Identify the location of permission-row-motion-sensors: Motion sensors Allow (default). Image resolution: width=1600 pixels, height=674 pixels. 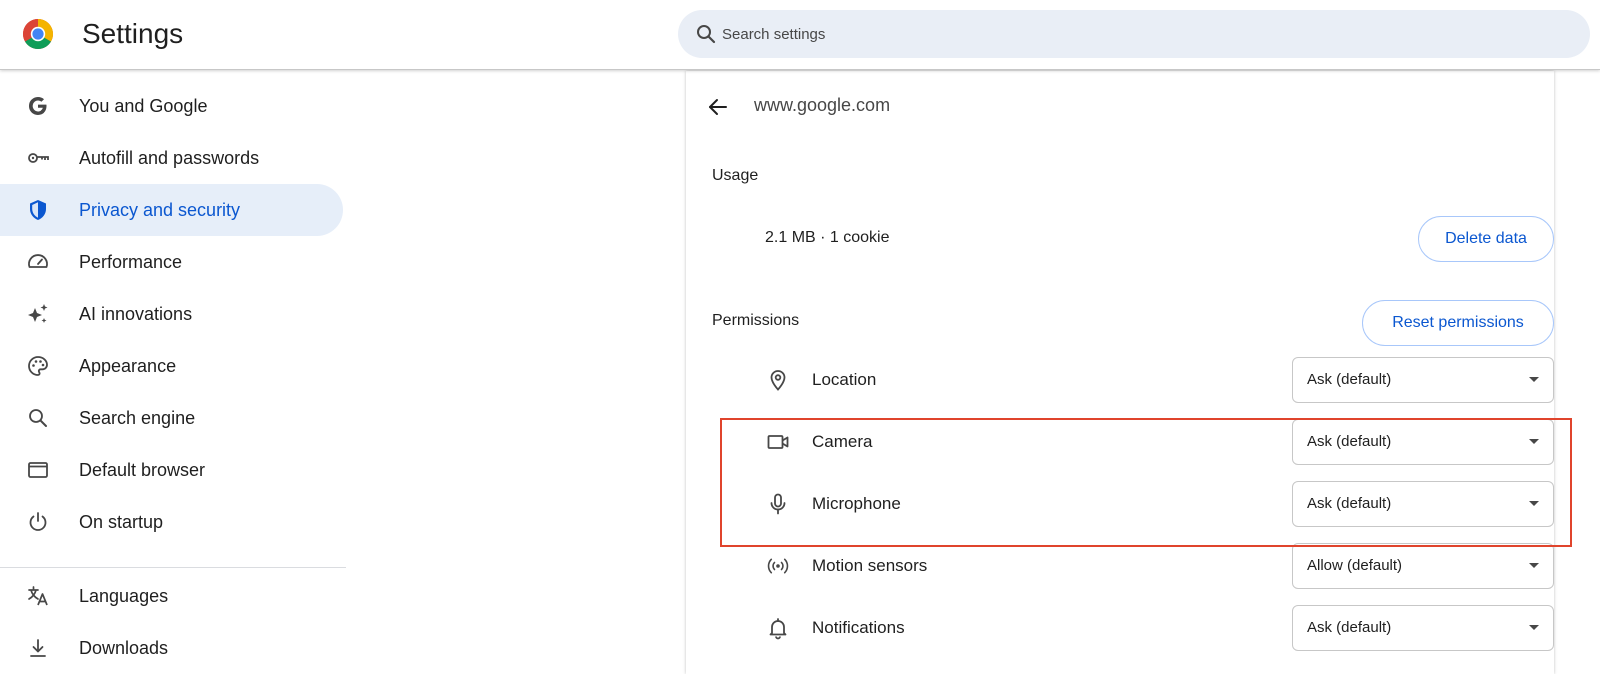
(1120, 566).